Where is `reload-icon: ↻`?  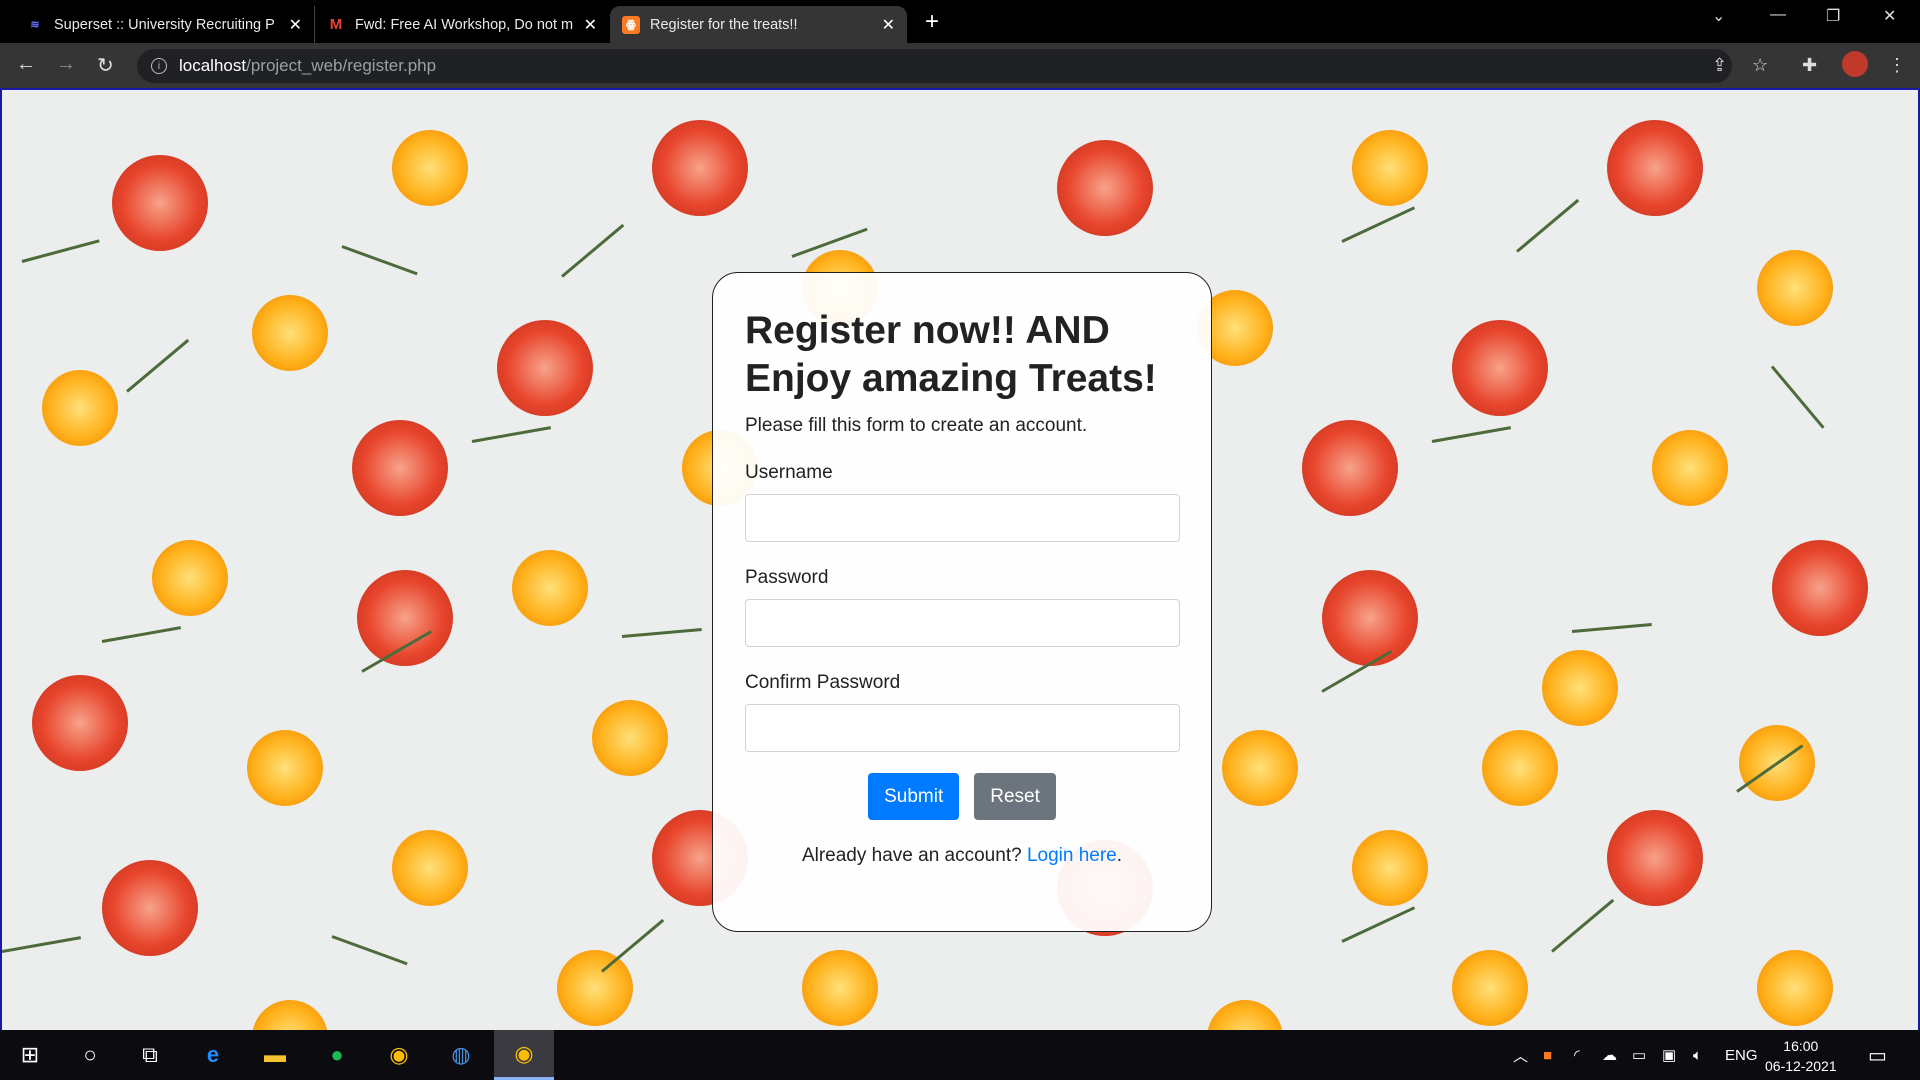
reload-icon: ↻ is located at coordinates (105, 65).